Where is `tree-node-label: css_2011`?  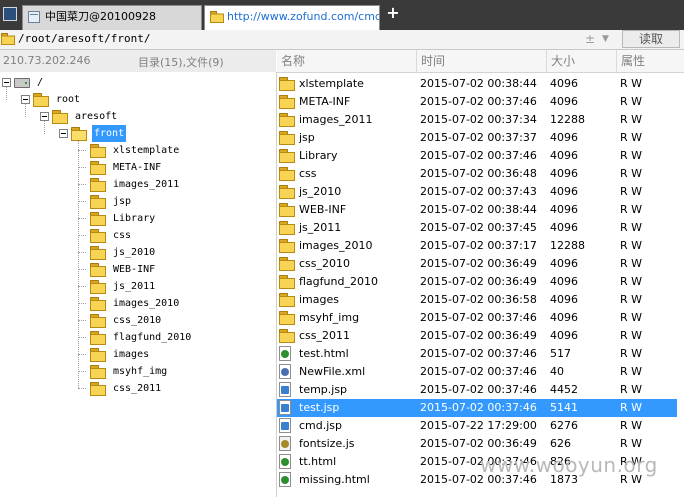
tree-node-label: css_2011 is located at coordinates (137, 388).